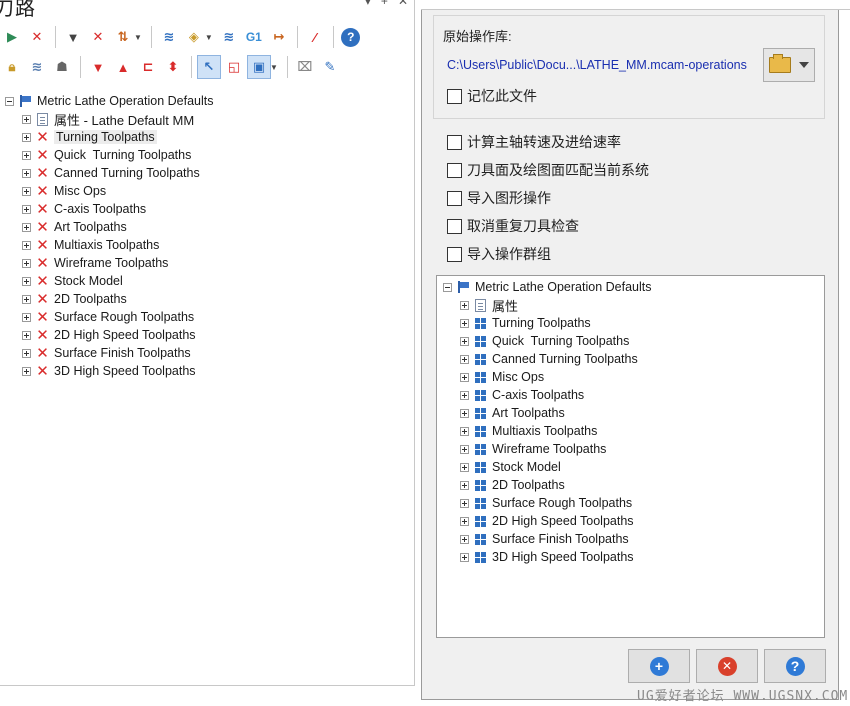  I want to click on tree-item-group: Wireframe Toolpaths, so click(633, 449).